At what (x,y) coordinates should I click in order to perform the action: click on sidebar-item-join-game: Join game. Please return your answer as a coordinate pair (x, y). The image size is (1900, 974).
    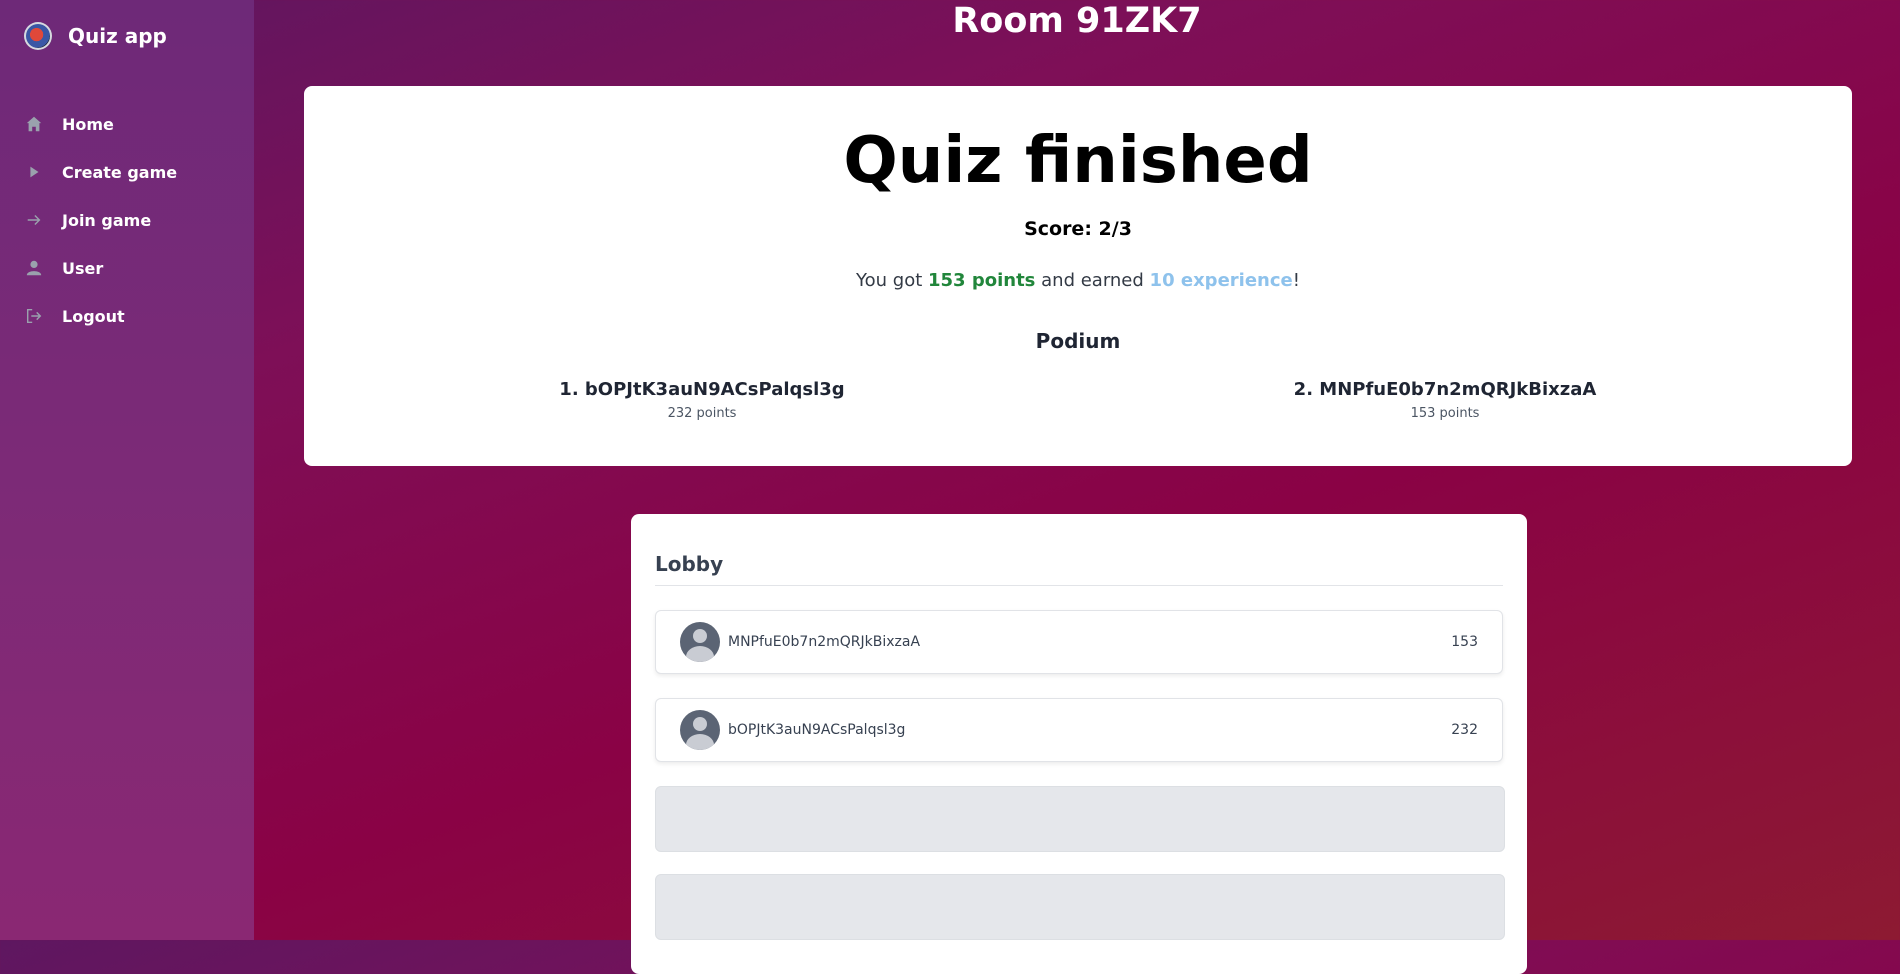
    Looking at the image, I should click on (127, 220).